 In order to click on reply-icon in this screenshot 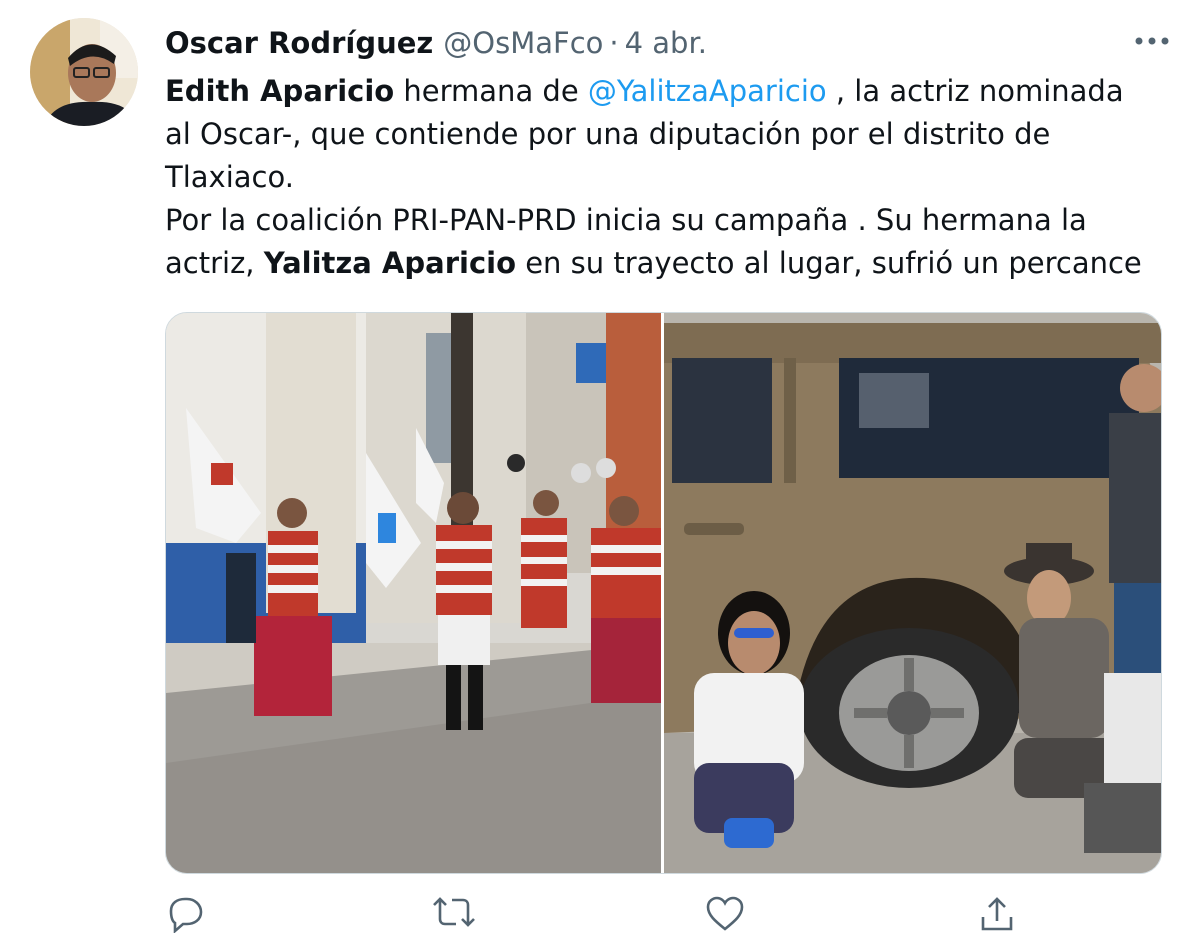, I will do `click(186, 915)`.